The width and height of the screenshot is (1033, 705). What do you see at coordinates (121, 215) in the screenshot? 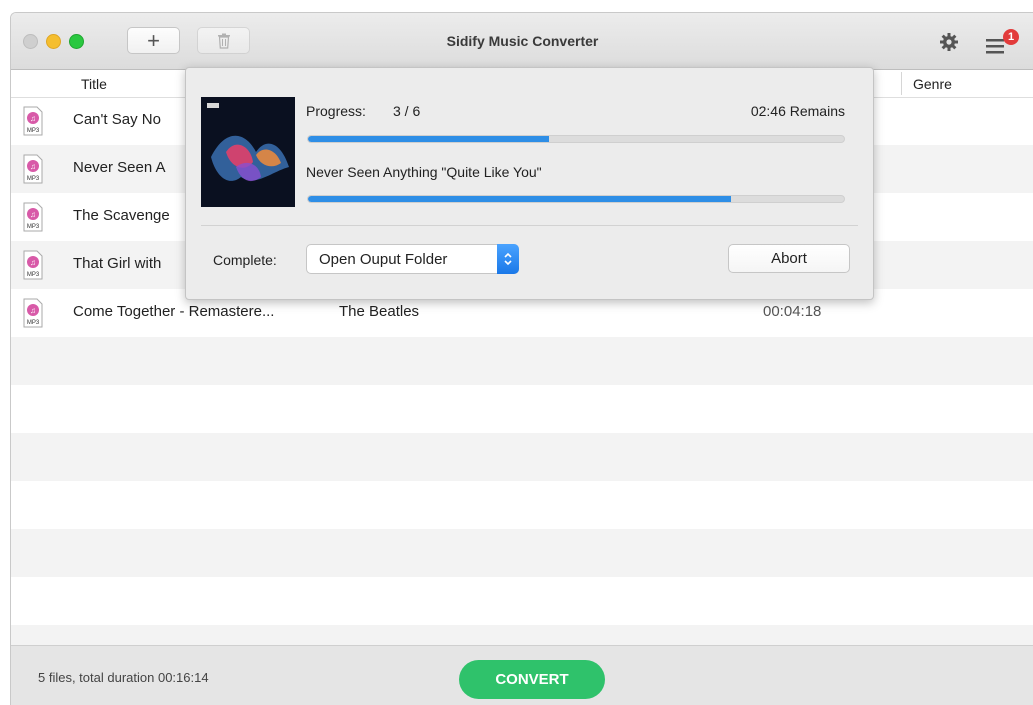
I see `track-title: The Scavenge` at bounding box center [121, 215].